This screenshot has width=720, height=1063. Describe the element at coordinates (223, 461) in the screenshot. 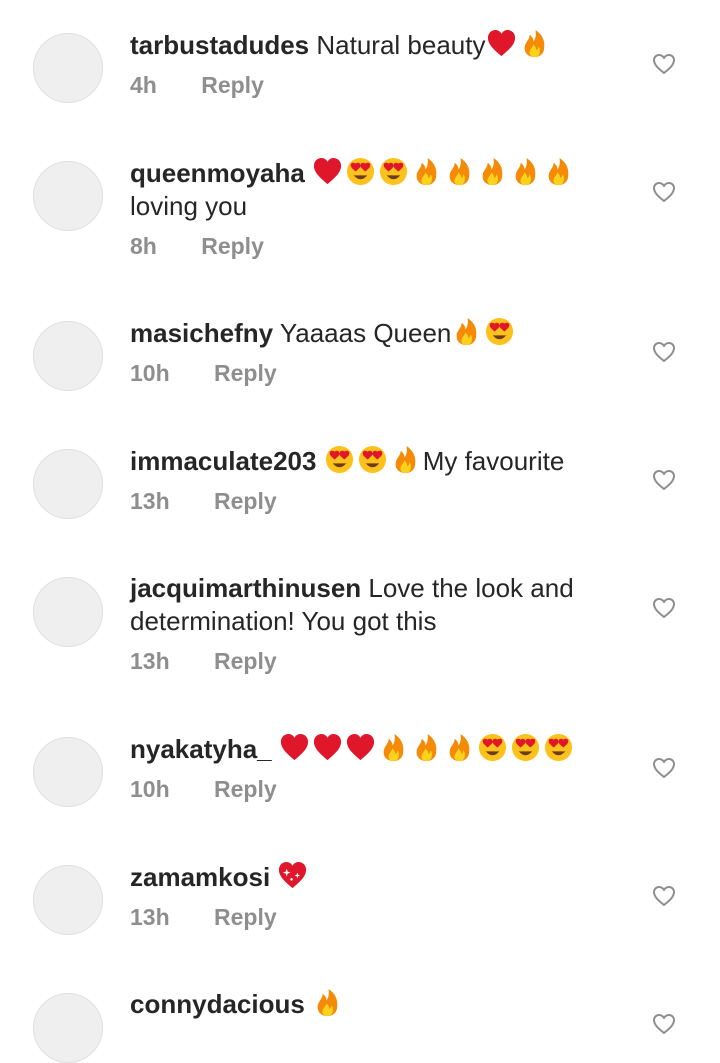

I see `comment-username: immaculate203` at that location.